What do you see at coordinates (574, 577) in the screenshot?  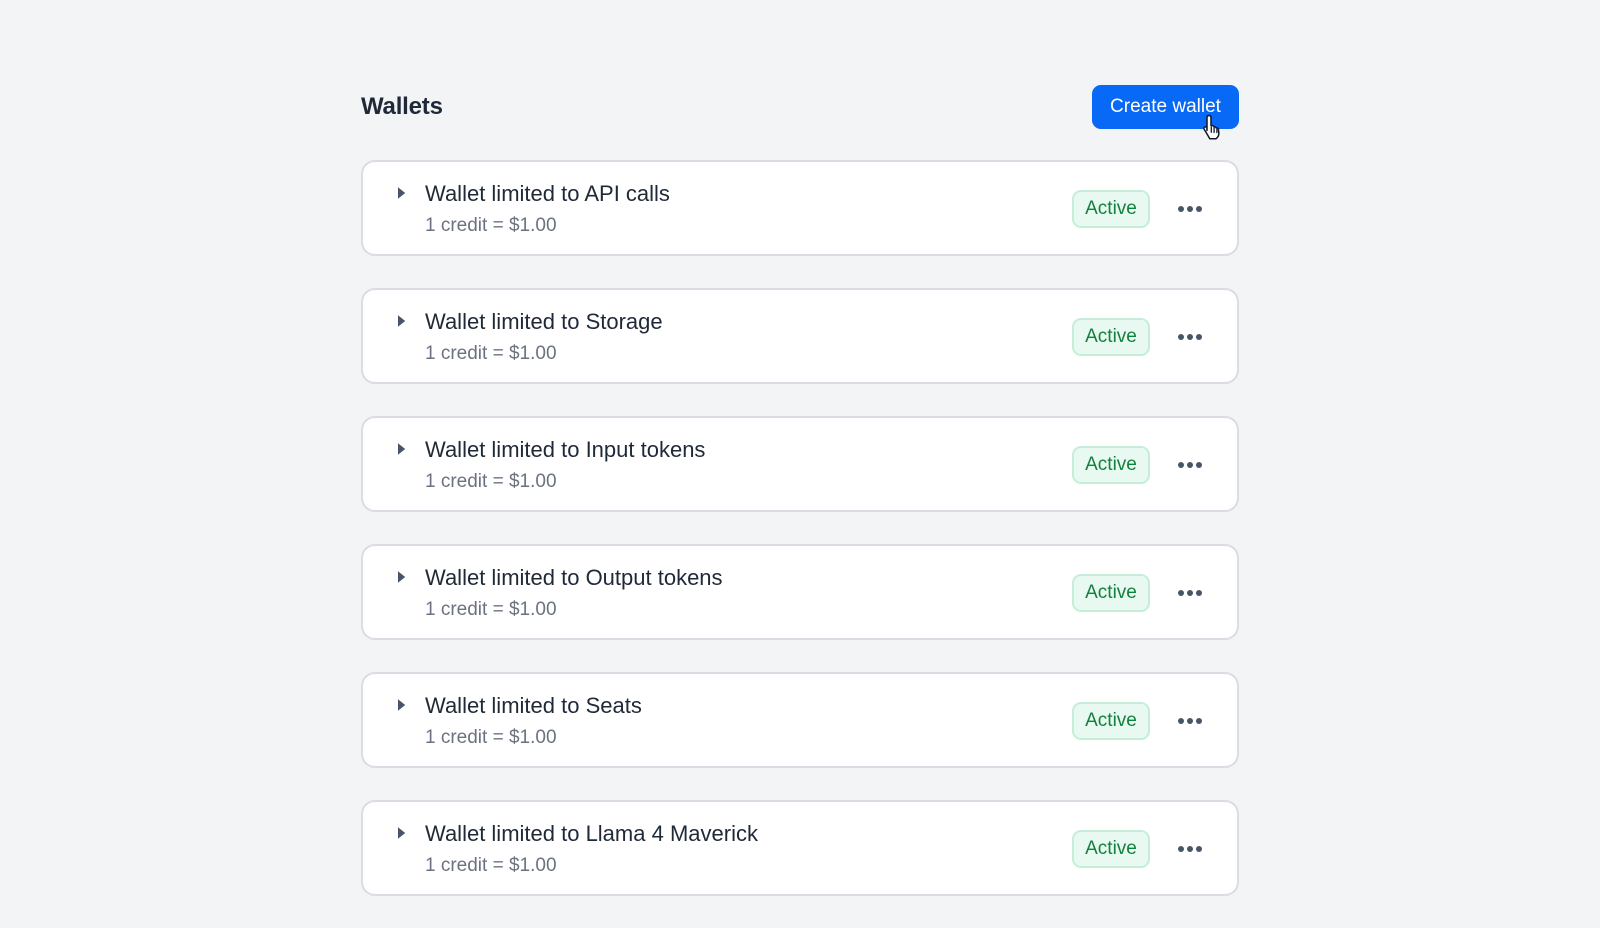 I see `wallet-name: Wallet limited to Output tokens` at bounding box center [574, 577].